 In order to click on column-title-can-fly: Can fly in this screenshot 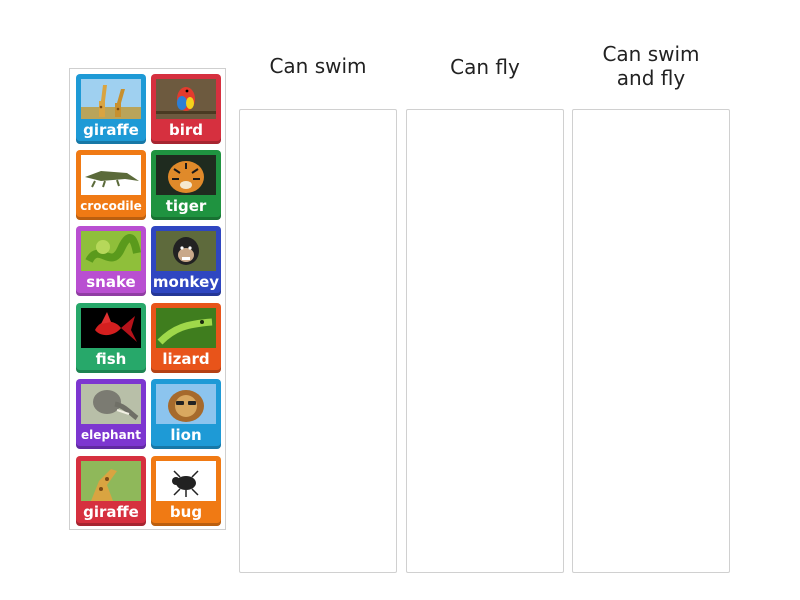, I will do `click(485, 67)`.